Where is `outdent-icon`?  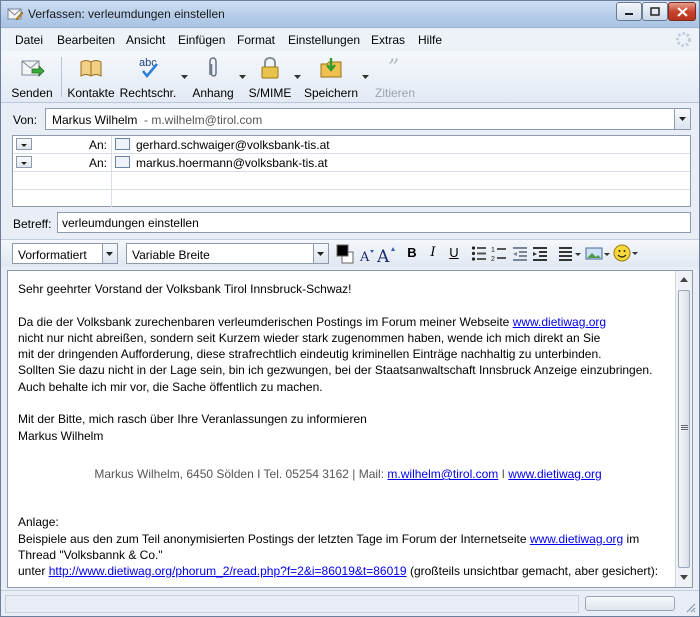
outdent-icon is located at coordinates (520, 253).